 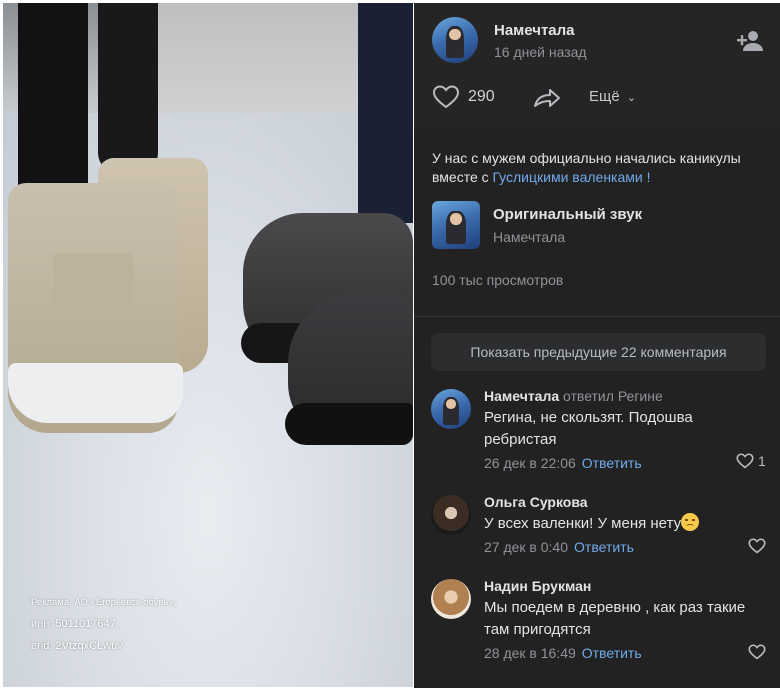 What do you see at coordinates (104, 602) in the screenshot?
I see `ad-line: Реклама, АО «Егорьевск-обувь»,` at bounding box center [104, 602].